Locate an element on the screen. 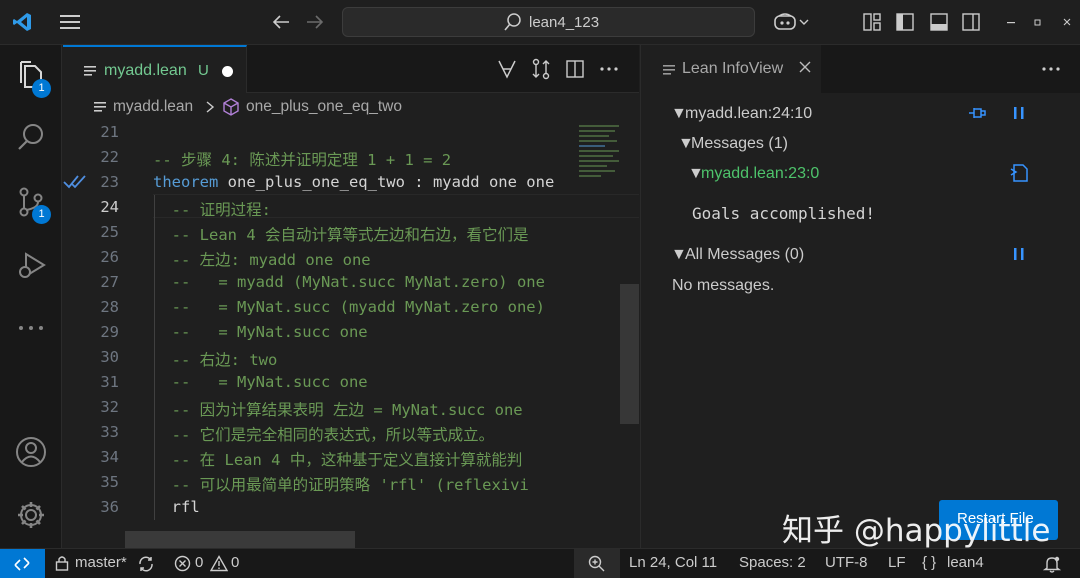 The width and height of the screenshot is (1080, 578). comment-text: -- 它们是完全相同的表达式，所以等式成立。 is located at coordinates (324, 435).